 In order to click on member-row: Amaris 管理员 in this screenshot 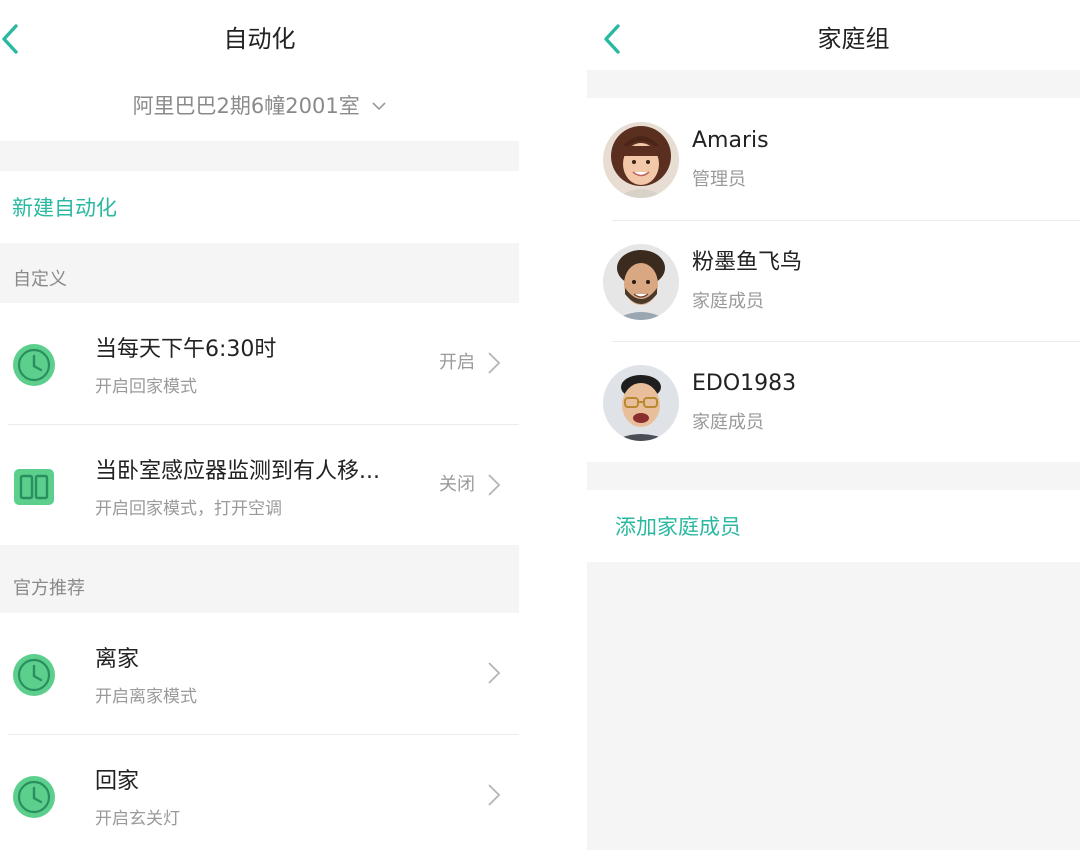, I will do `click(833, 159)`.